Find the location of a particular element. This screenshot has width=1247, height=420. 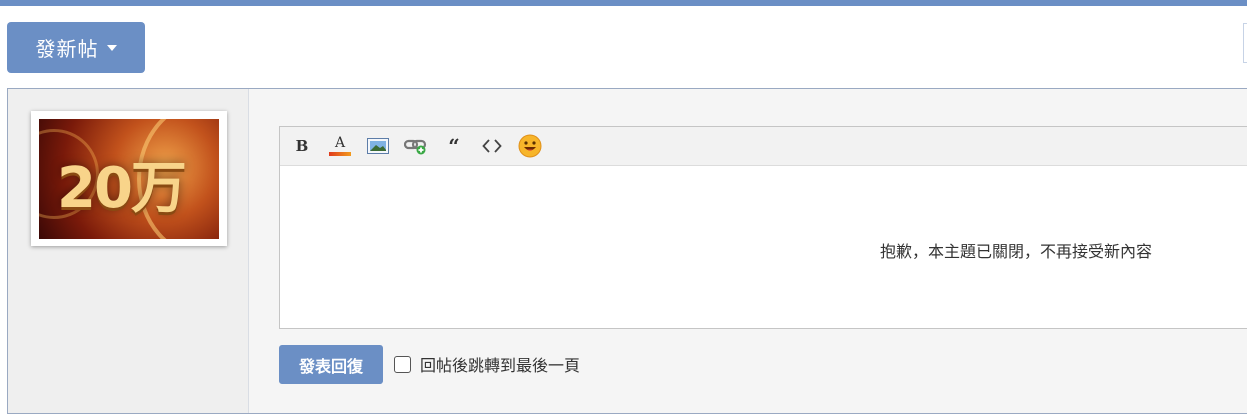

quote-icon: “ is located at coordinates (454, 146).